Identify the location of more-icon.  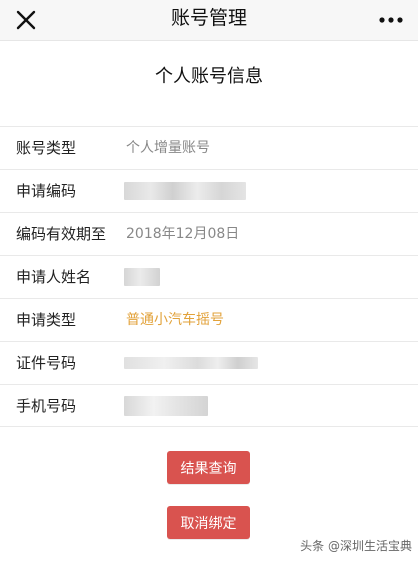
(391, 20).